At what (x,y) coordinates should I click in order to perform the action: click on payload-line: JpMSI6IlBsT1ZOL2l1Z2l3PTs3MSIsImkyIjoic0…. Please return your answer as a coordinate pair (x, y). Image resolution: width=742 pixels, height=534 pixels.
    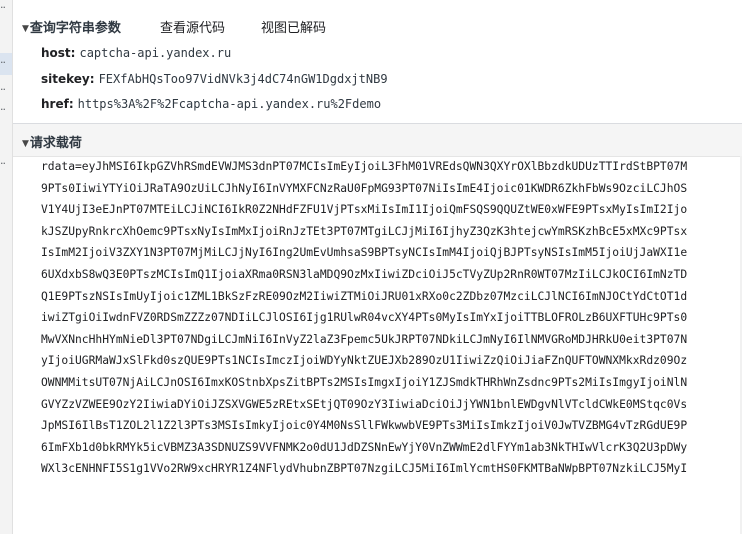
    Looking at the image, I should click on (364, 426).